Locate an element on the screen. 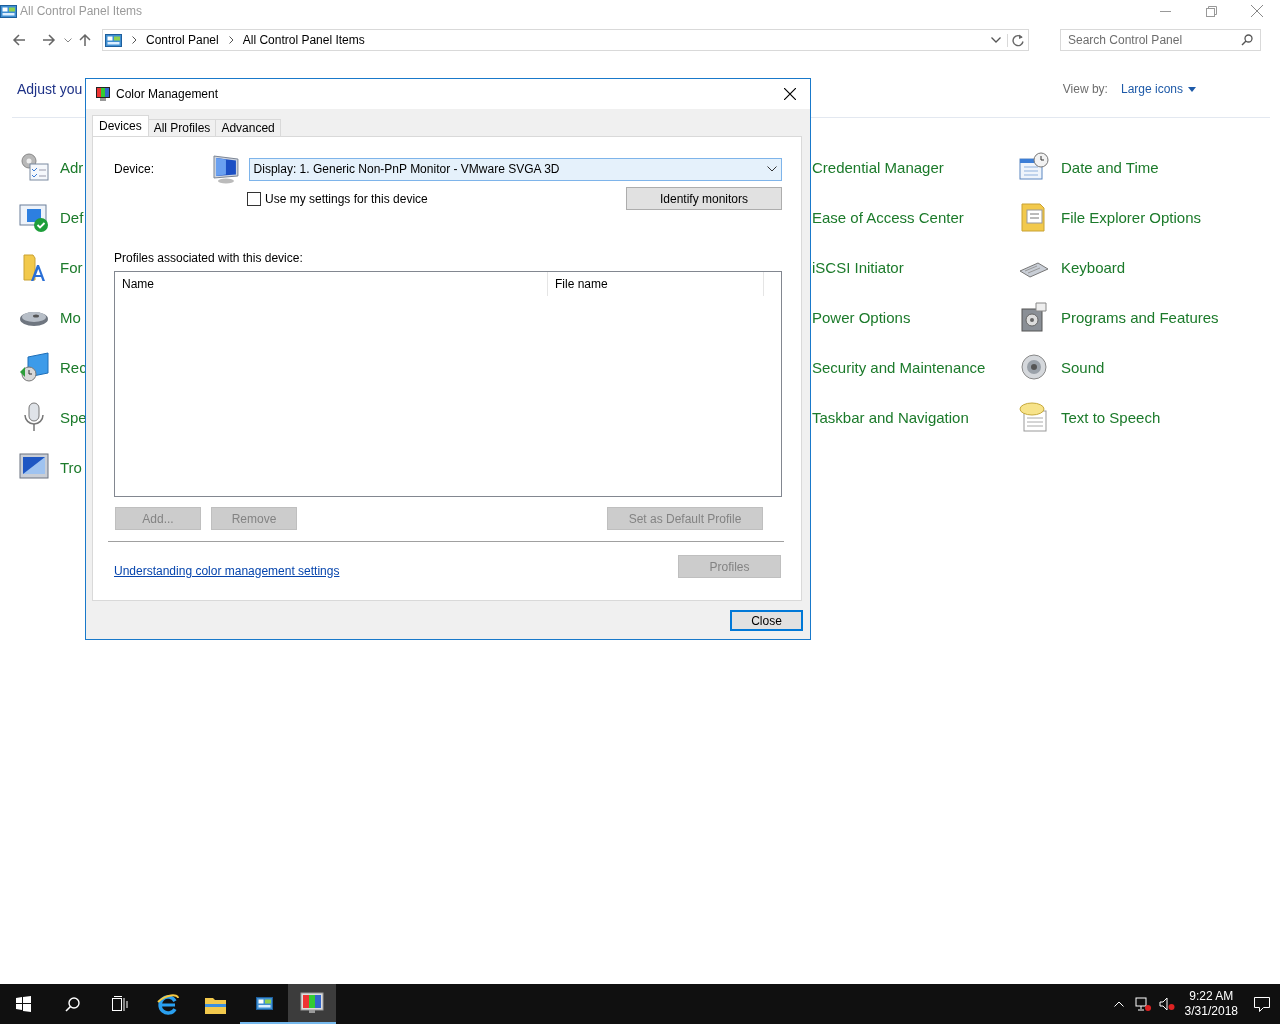 Image resolution: width=1280 pixels, height=1024 pixels. breadcrumb: Control Panel is located at coordinates (182, 40).